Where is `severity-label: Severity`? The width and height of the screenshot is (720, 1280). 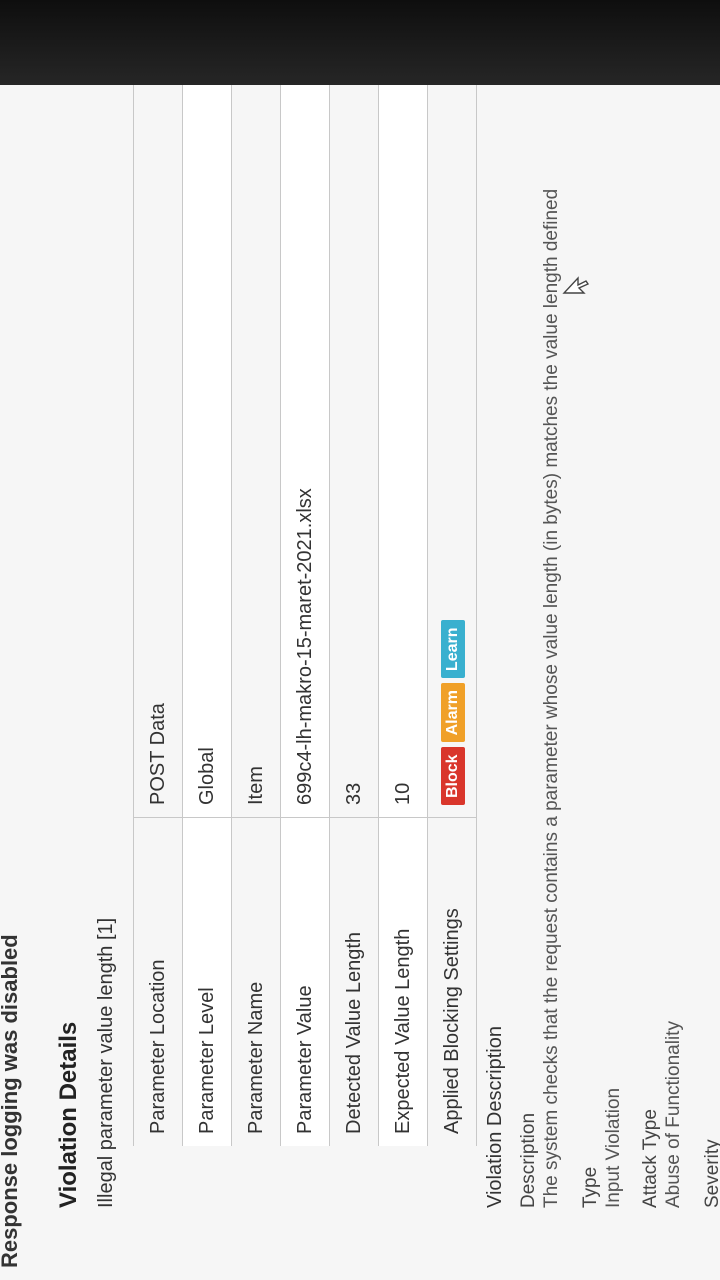 severity-label: Severity is located at coordinates (711, 1173).